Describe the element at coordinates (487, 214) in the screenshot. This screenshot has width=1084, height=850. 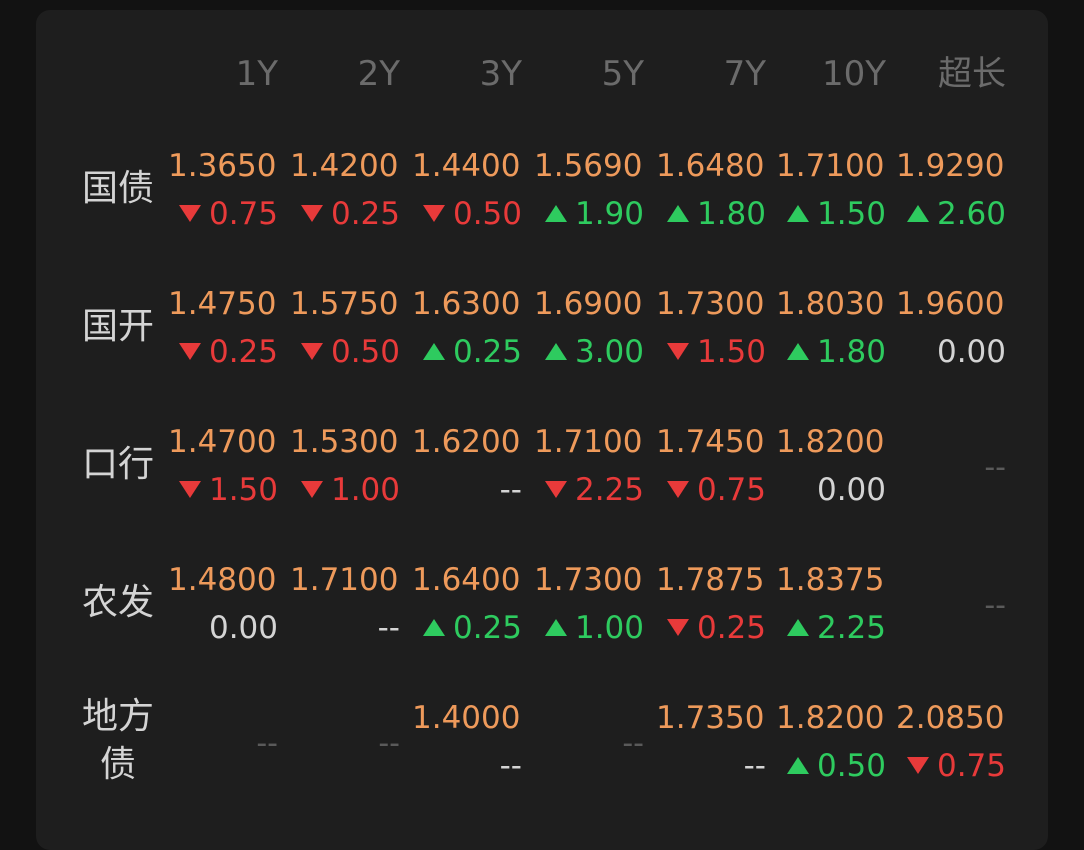
I see `change-text: 0.50` at that location.